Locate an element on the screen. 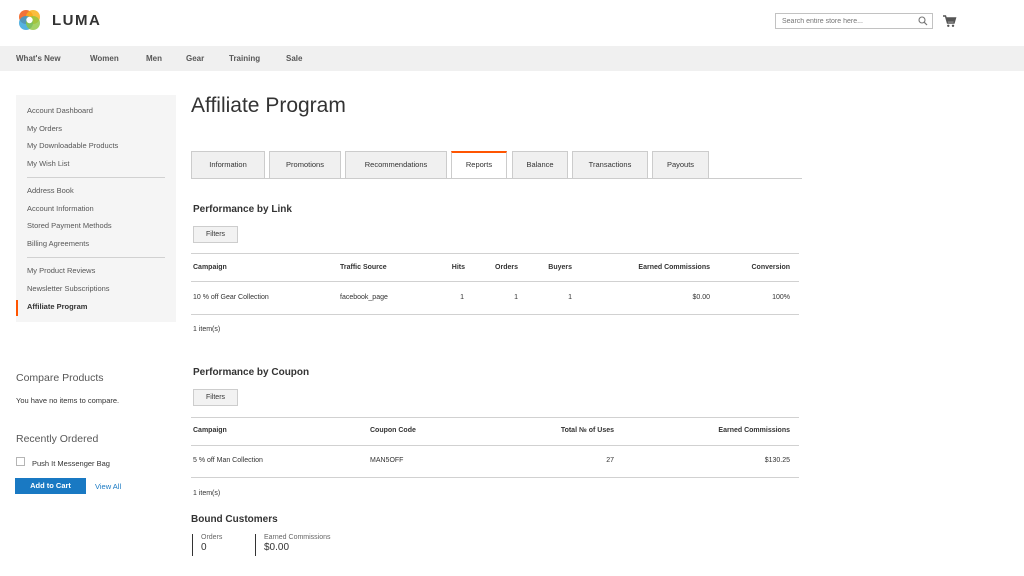 The width and height of the screenshot is (1024, 576). view-all-link: View All is located at coordinates (108, 486).